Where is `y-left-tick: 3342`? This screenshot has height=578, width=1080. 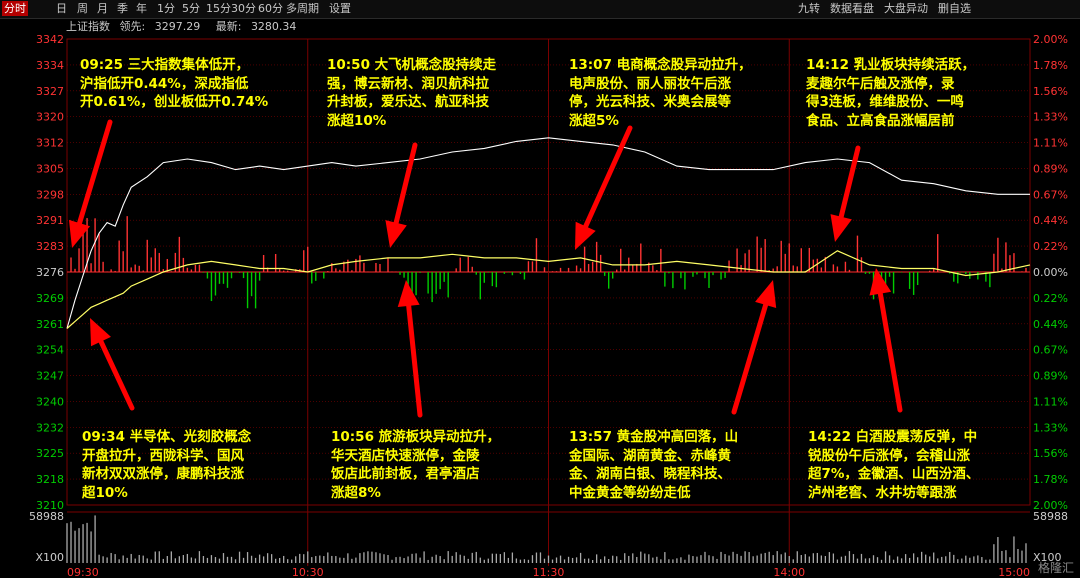 y-left-tick: 3342 is located at coordinates (50, 39).